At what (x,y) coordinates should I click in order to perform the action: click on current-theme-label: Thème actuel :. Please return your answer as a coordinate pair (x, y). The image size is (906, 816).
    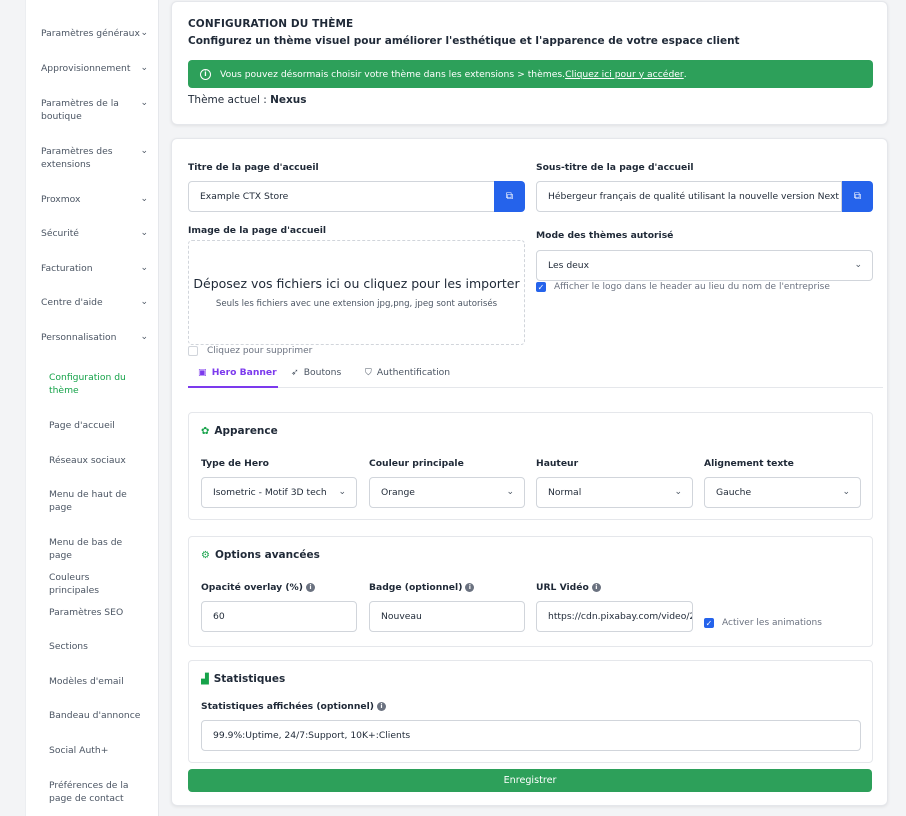
    Looking at the image, I should click on (229, 100).